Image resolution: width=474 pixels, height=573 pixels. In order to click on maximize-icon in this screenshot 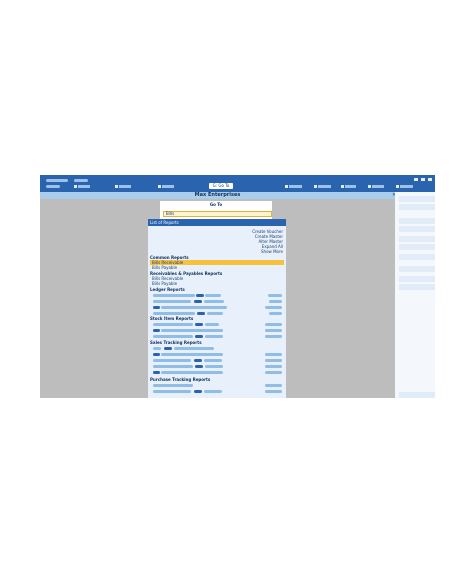, I will do `click(423, 179)`.